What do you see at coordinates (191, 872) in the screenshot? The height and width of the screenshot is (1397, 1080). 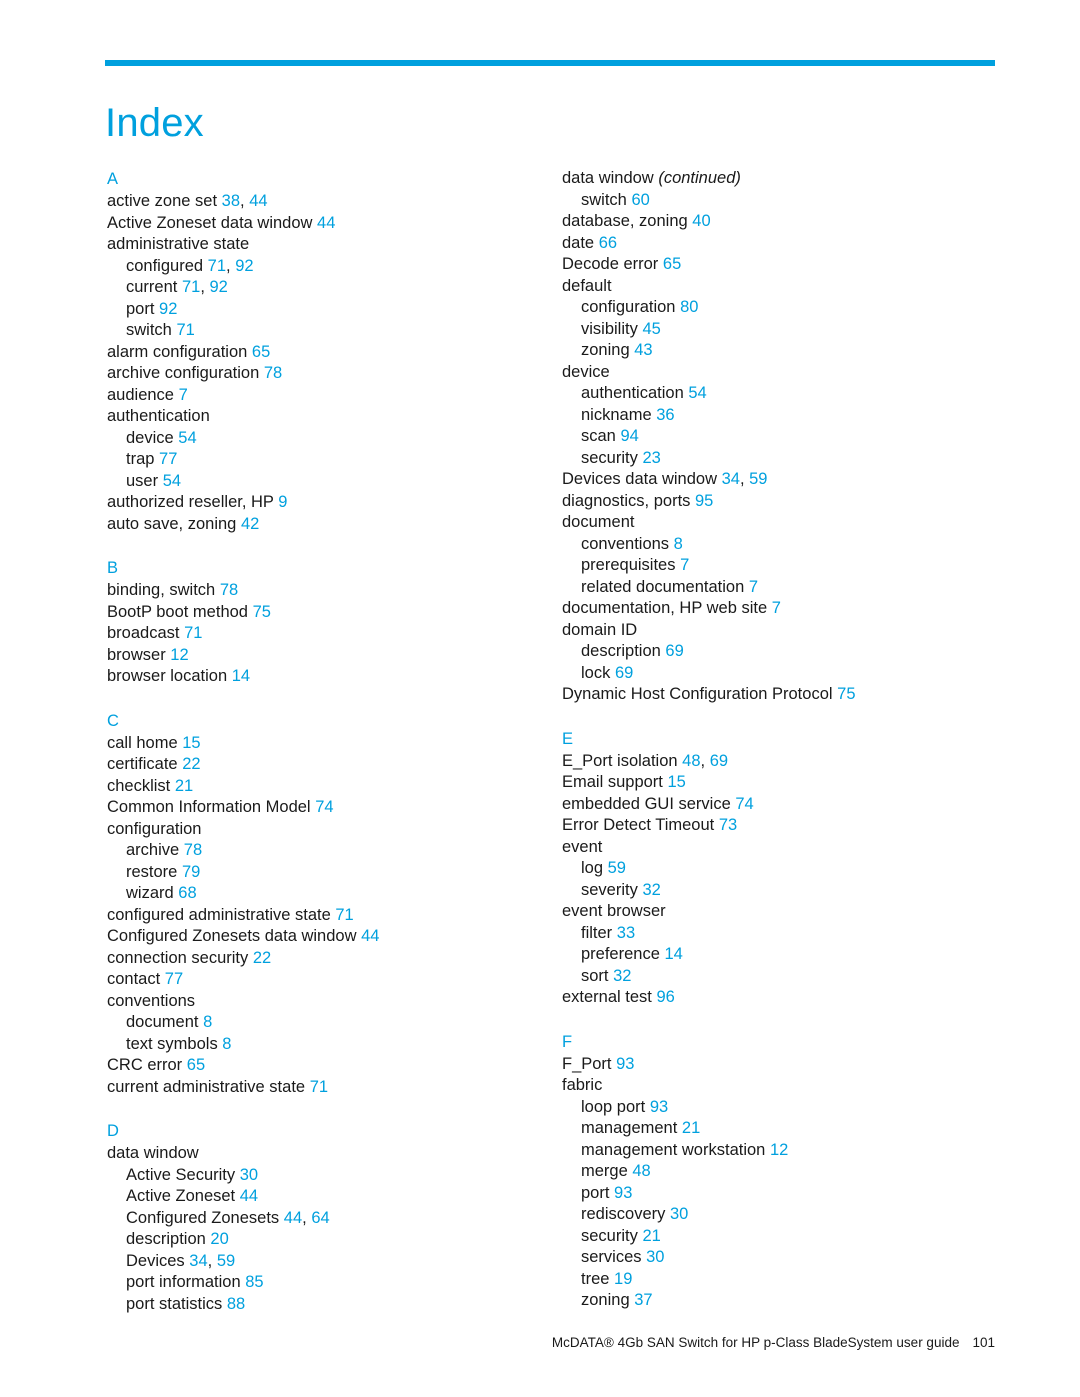 I see `page-reference: 79` at bounding box center [191, 872].